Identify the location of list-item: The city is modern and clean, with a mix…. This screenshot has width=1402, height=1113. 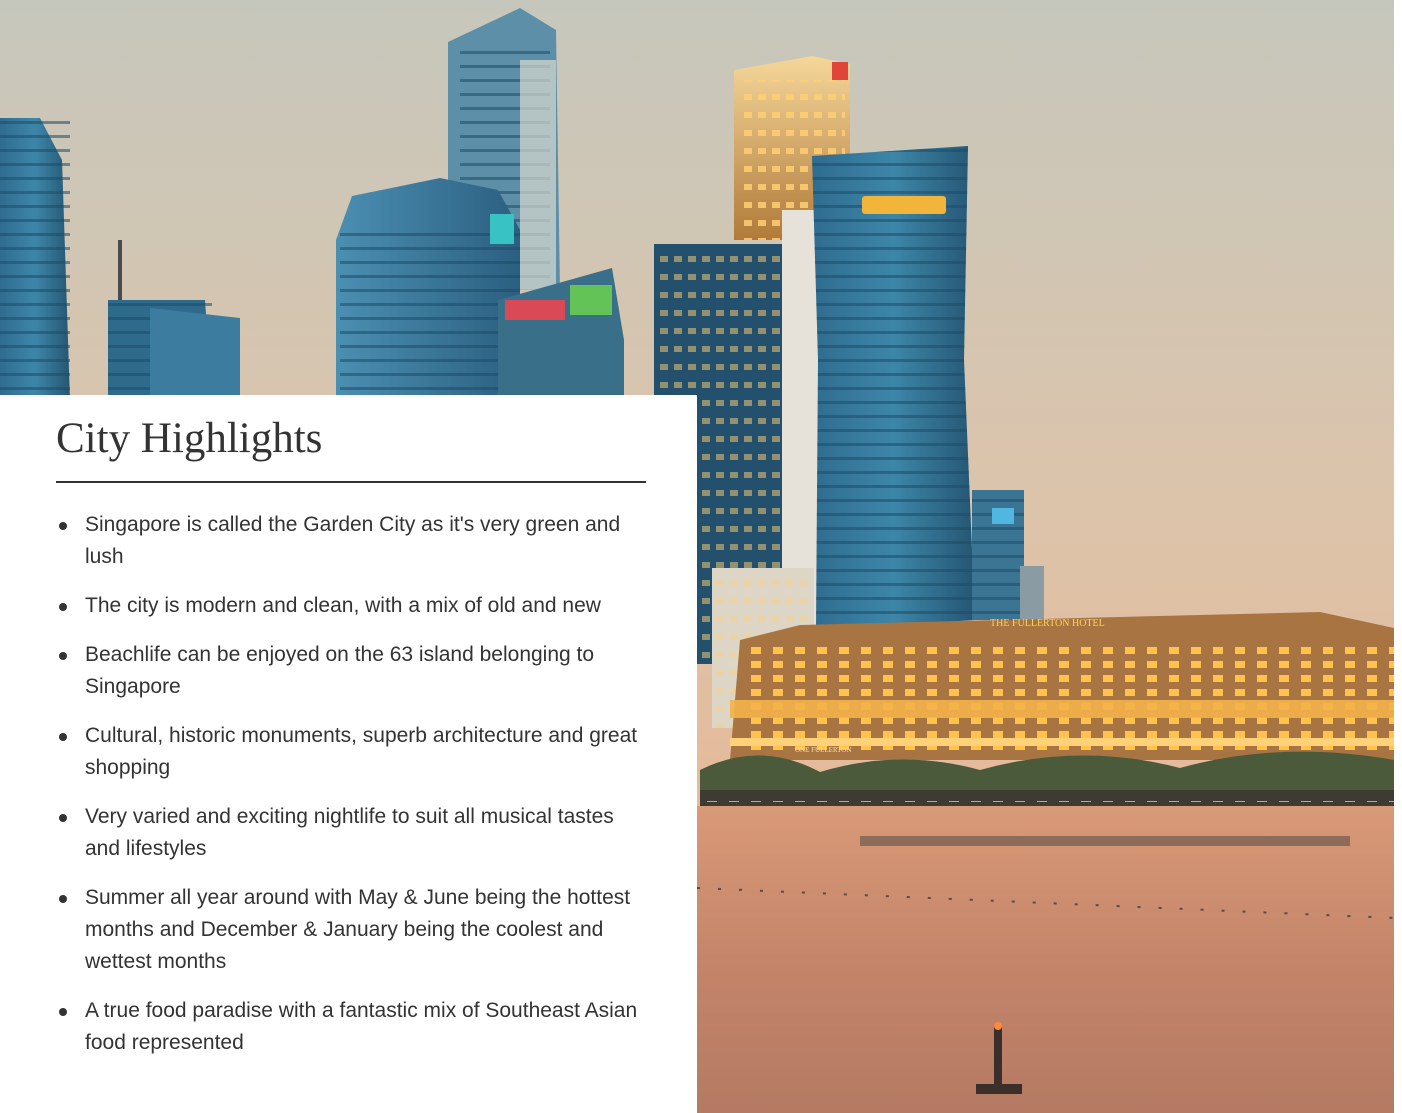
(352, 606).